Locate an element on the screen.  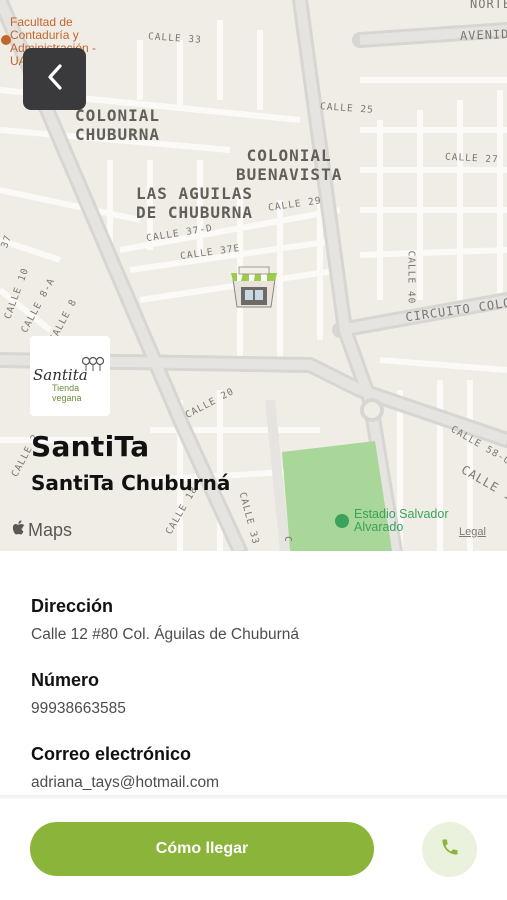
district-name: LAS AGUILAS DE CHUBURNA is located at coordinates (194, 203).